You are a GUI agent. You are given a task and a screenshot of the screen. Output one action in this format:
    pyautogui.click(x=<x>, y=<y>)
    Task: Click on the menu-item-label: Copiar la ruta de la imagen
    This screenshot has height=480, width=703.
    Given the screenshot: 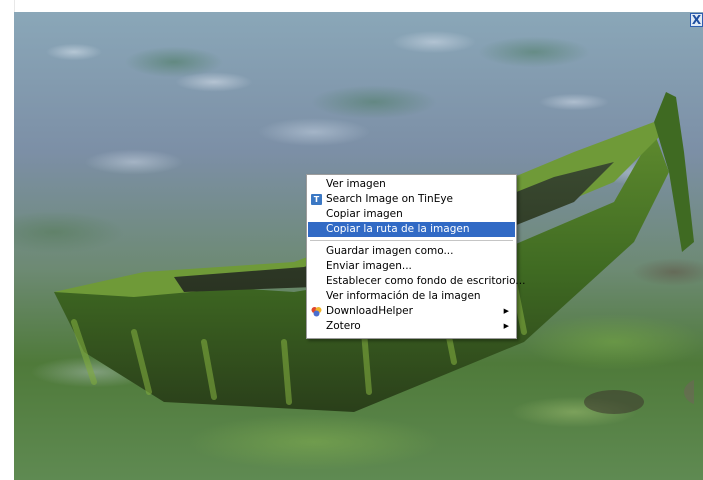 What is the action you would take?
    pyautogui.click(x=398, y=229)
    